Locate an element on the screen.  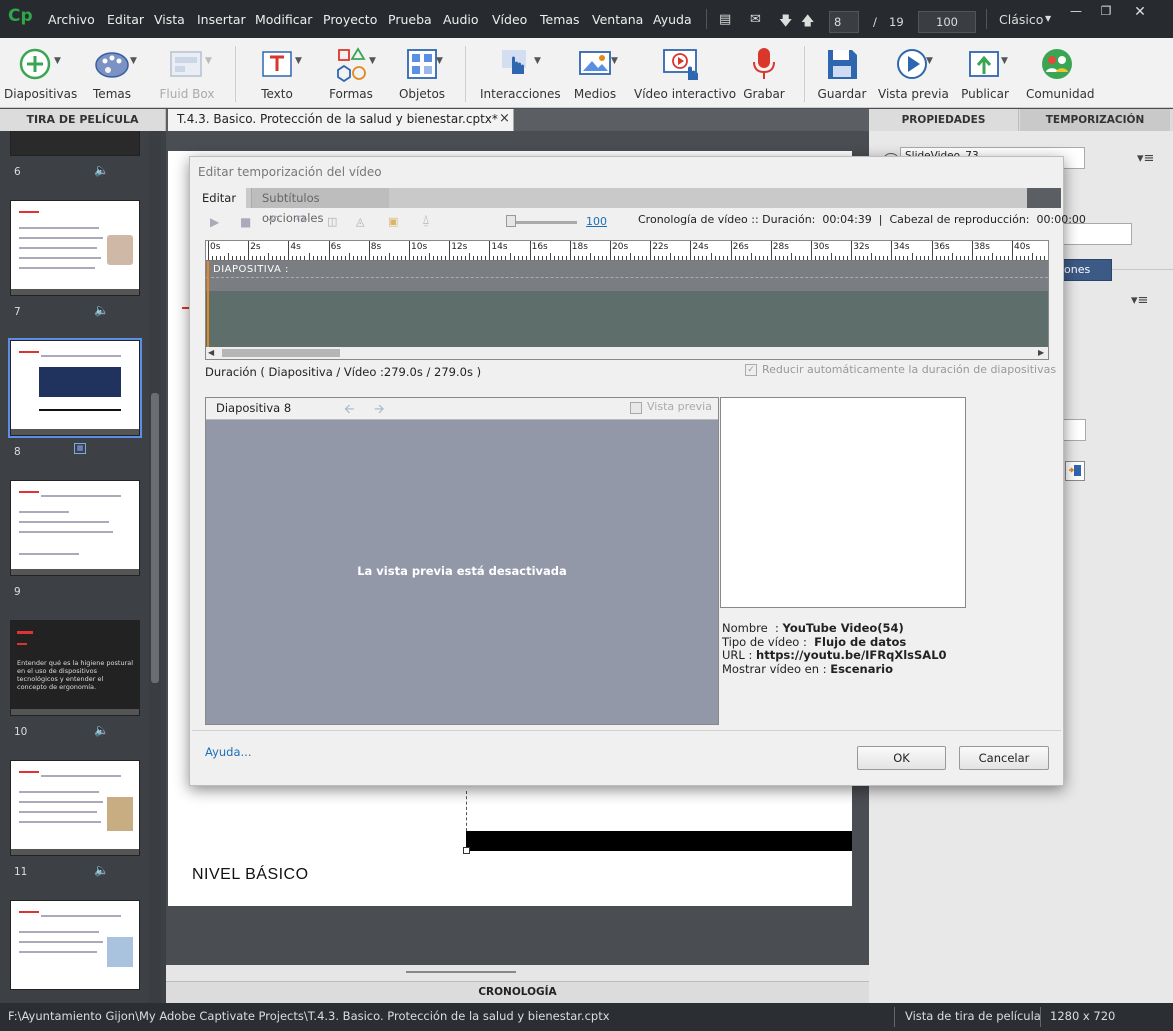
image-icon: ▼ is located at coordinates (595, 64).